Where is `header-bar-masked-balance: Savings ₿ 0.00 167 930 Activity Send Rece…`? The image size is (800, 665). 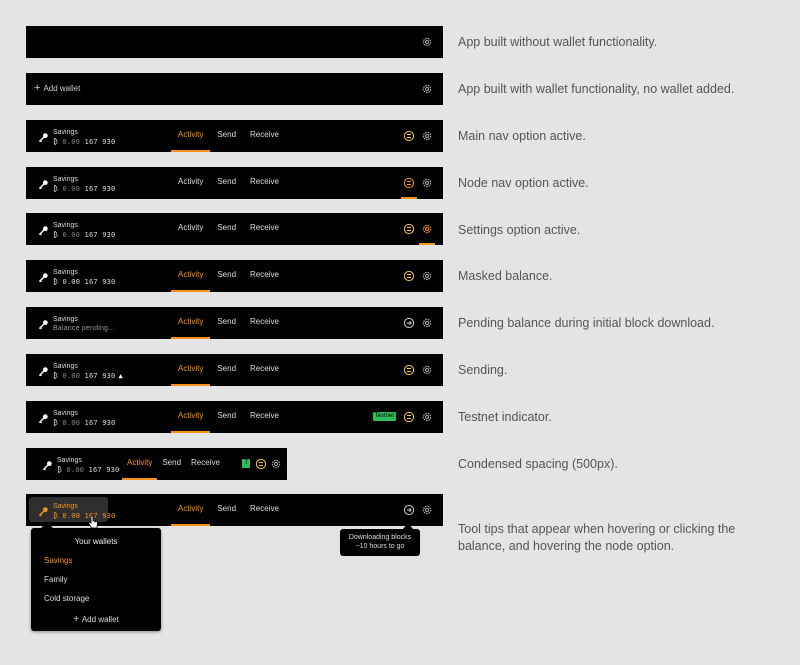 header-bar-masked-balance: Savings ₿ 0.00 167 930 Activity Send Rece… is located at coordinates (234, 276).